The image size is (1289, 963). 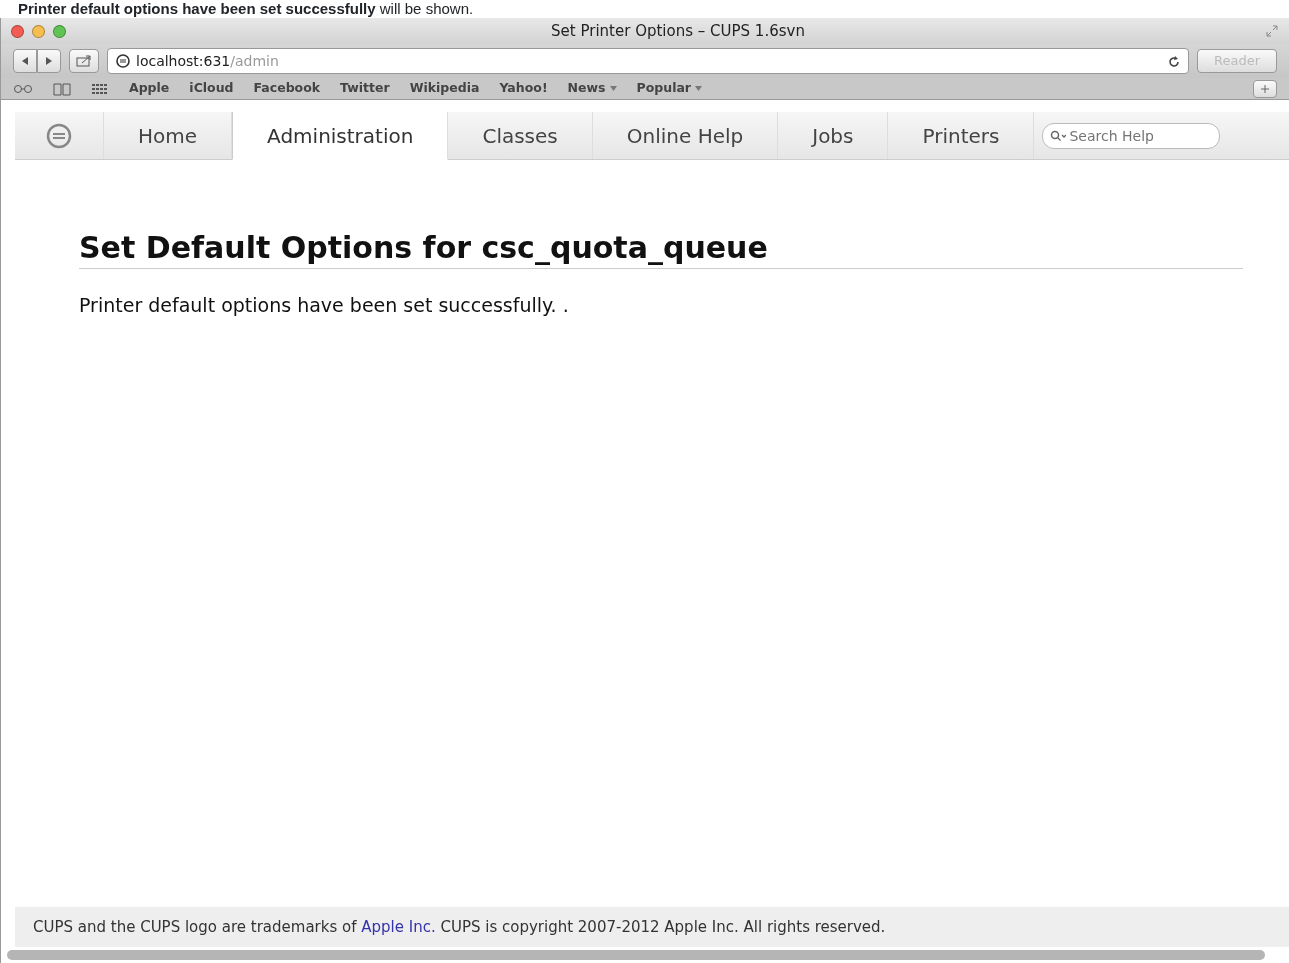 I want to click on page-heading: Set Default Options for csc_quota_queue, so click(x=661, y=249).